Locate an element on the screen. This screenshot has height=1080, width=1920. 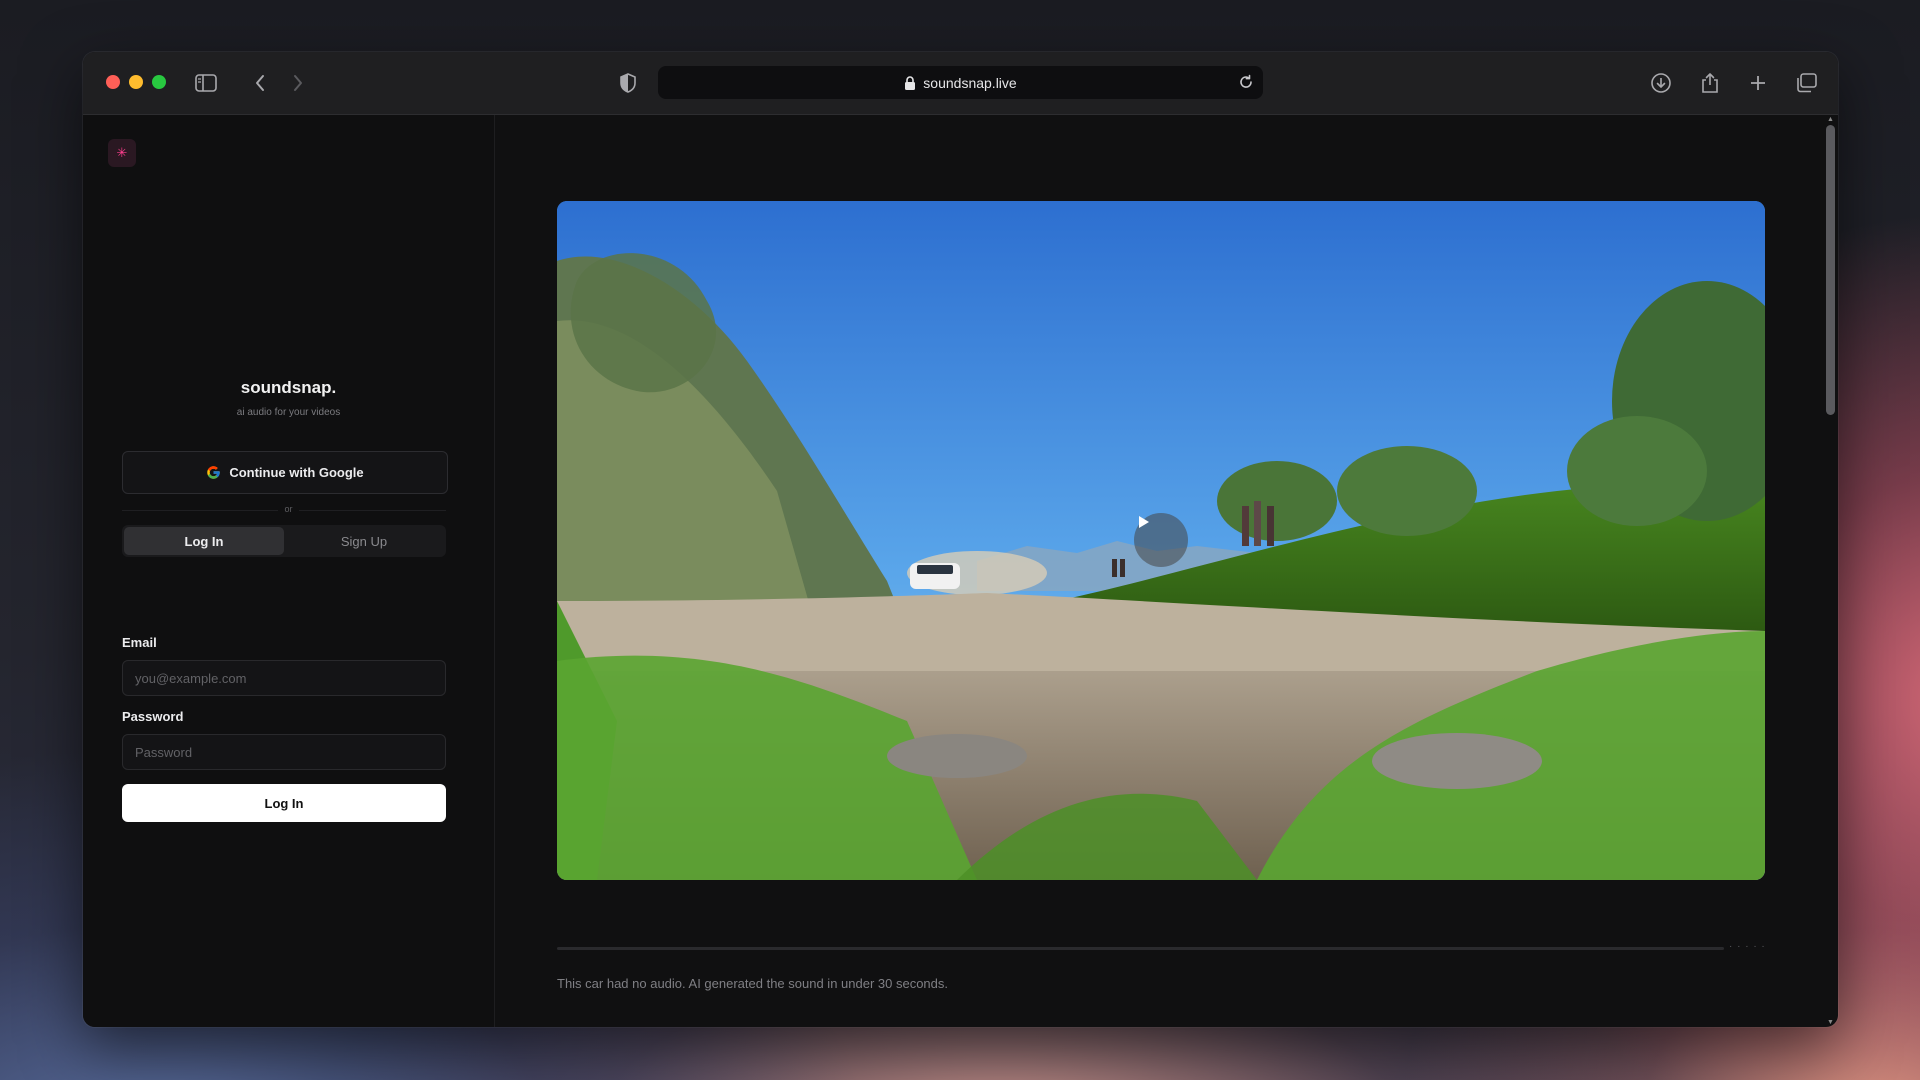
chevron-right-icon is located at coordinates (298, 83).